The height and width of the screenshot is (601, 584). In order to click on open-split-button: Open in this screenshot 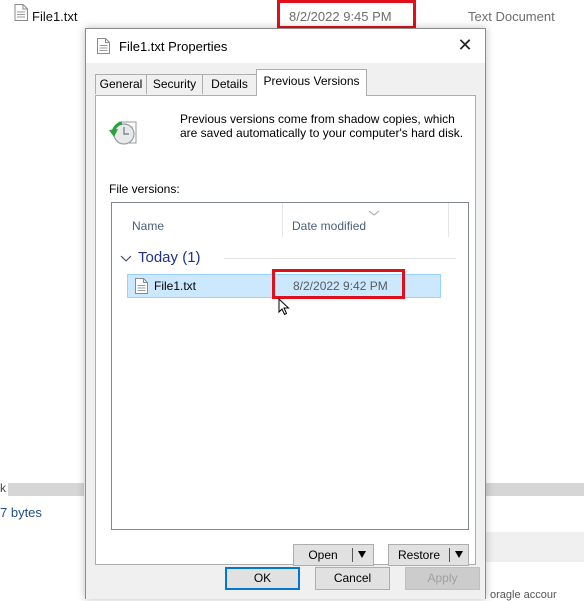, I will do `click(333, 555)`.